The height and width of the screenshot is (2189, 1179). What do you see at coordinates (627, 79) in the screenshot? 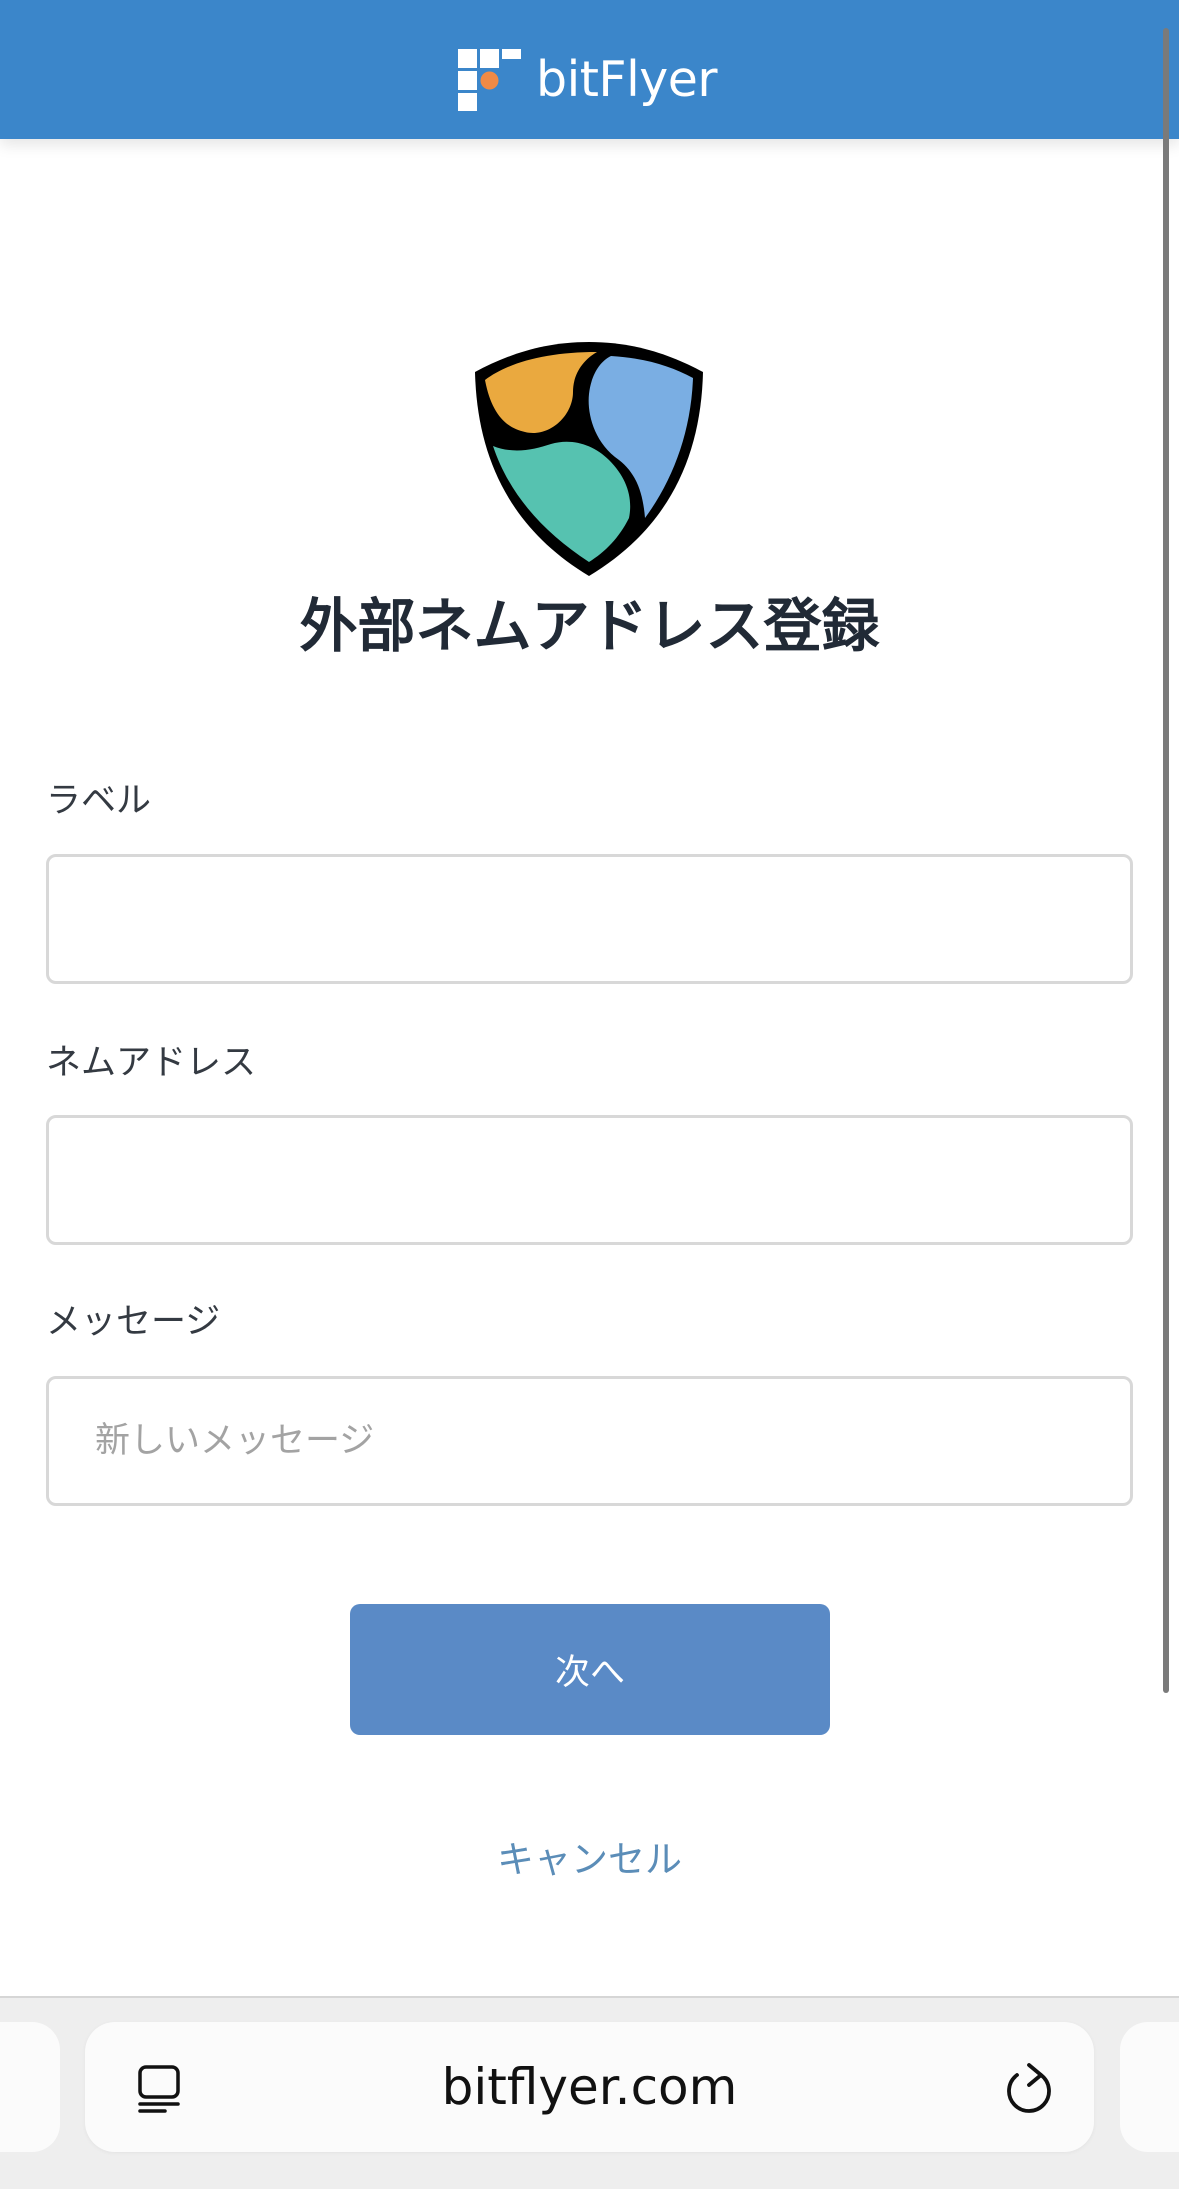
I see `brand-name: bitFlyer` at bounding box center [627, 79].